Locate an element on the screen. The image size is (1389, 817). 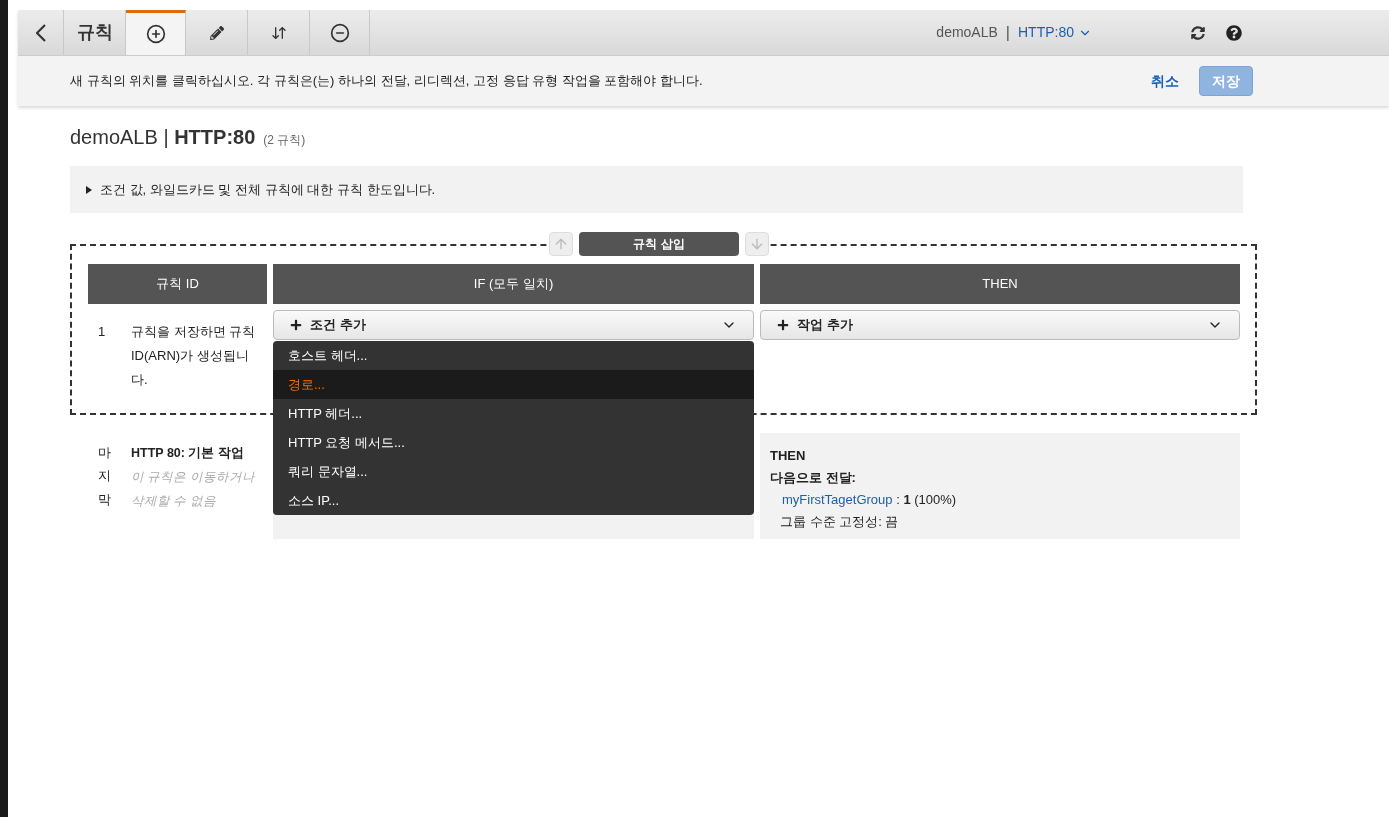
rule-position: 마지막 is located at coordinates (104, 476).